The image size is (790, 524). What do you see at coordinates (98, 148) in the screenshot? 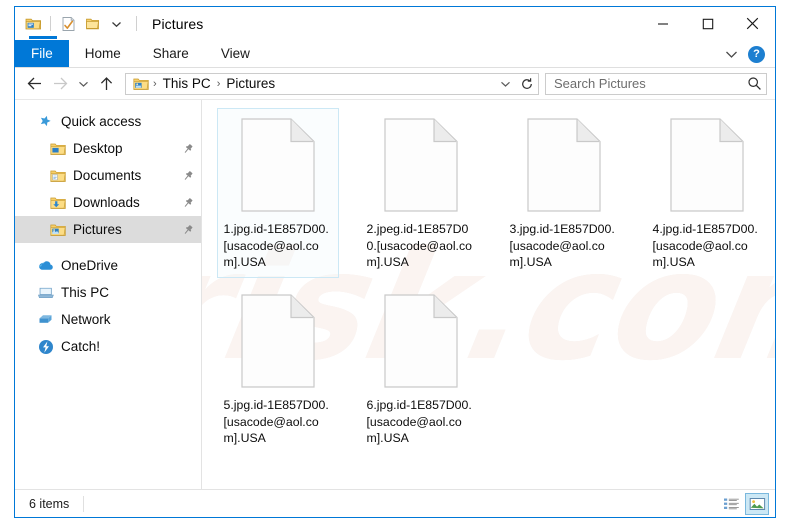
I see `sidebar-label: Desktop` at bounding box center [98, 148].